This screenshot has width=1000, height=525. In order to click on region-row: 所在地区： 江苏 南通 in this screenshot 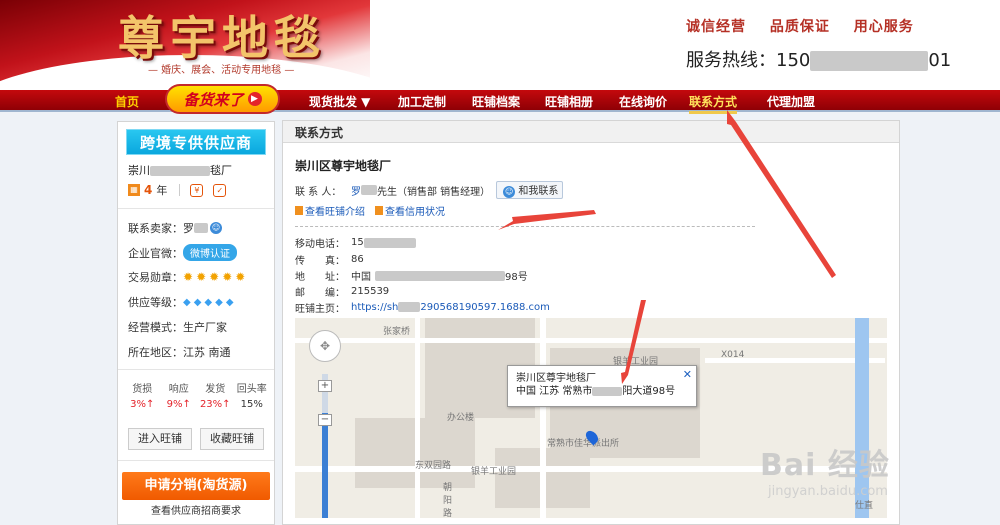, I will do `click(179, 352)`.